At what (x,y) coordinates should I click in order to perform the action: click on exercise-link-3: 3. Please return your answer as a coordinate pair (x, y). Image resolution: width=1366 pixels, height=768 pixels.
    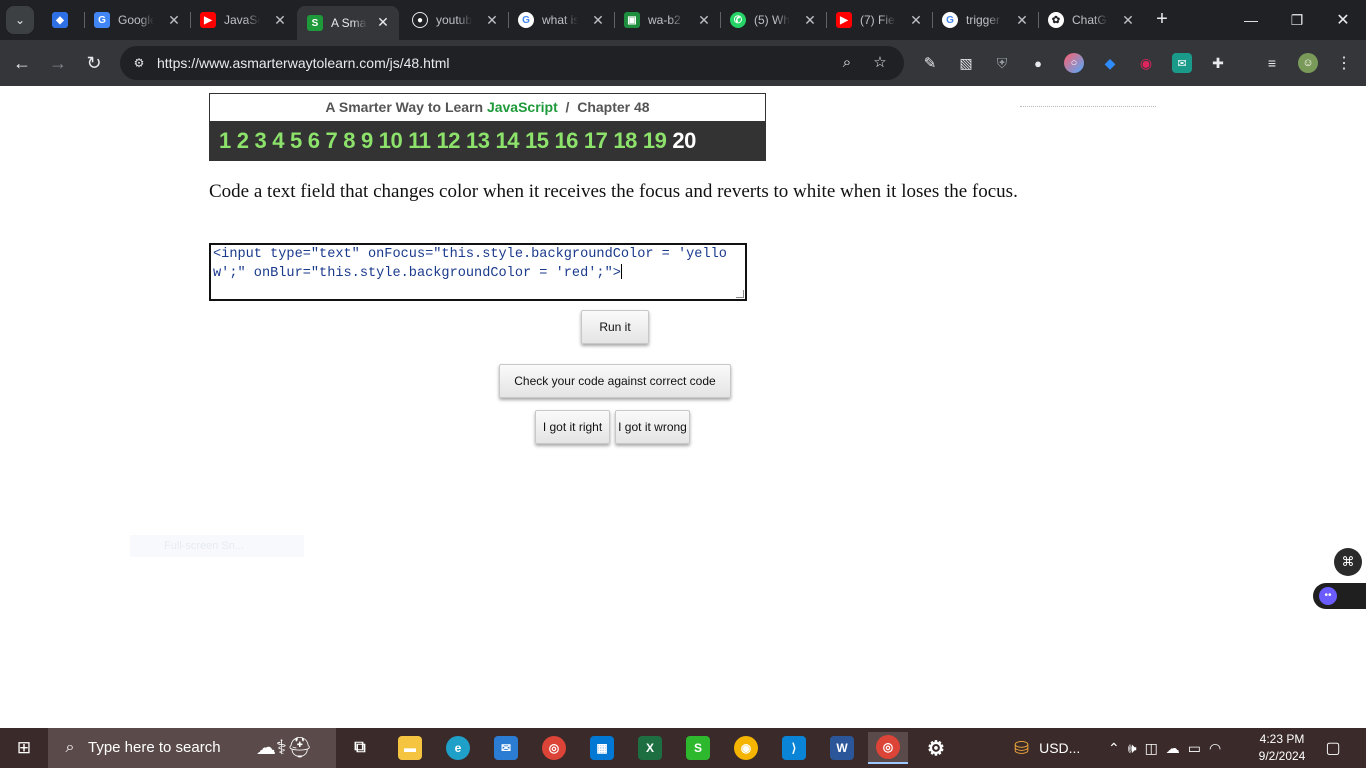
    Looking at the image, I should click on (261, 141).